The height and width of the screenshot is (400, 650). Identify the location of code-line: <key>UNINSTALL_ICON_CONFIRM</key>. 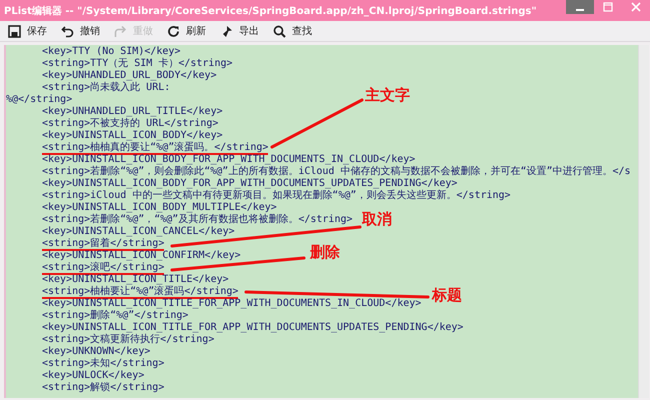
(141, 255).